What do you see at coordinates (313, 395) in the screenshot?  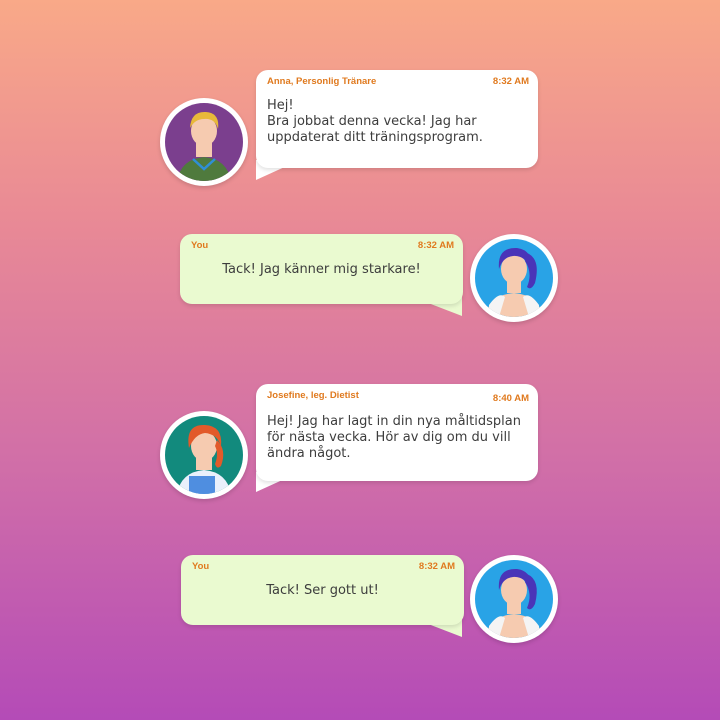 I see `sender-name: Josefine, leg. Dietist` at bounding box center [313, 395].